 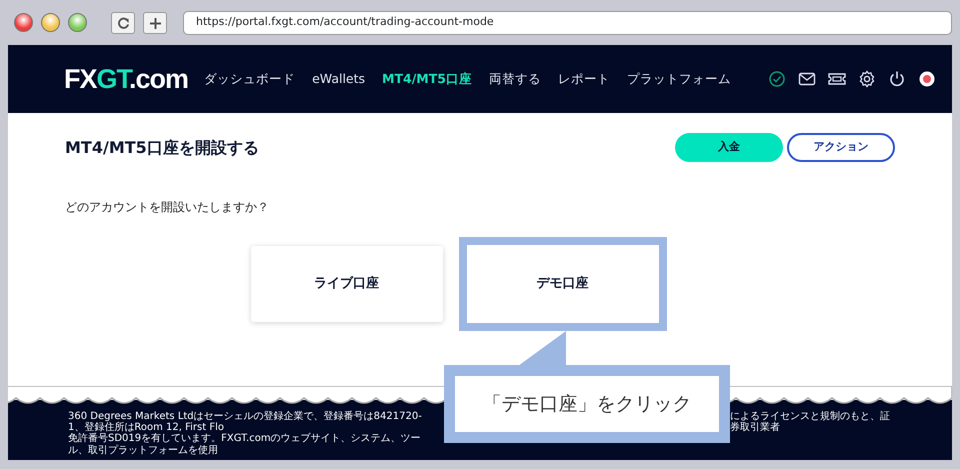 I want to click on deposit-button: 入金, so click(x=729, y=147).